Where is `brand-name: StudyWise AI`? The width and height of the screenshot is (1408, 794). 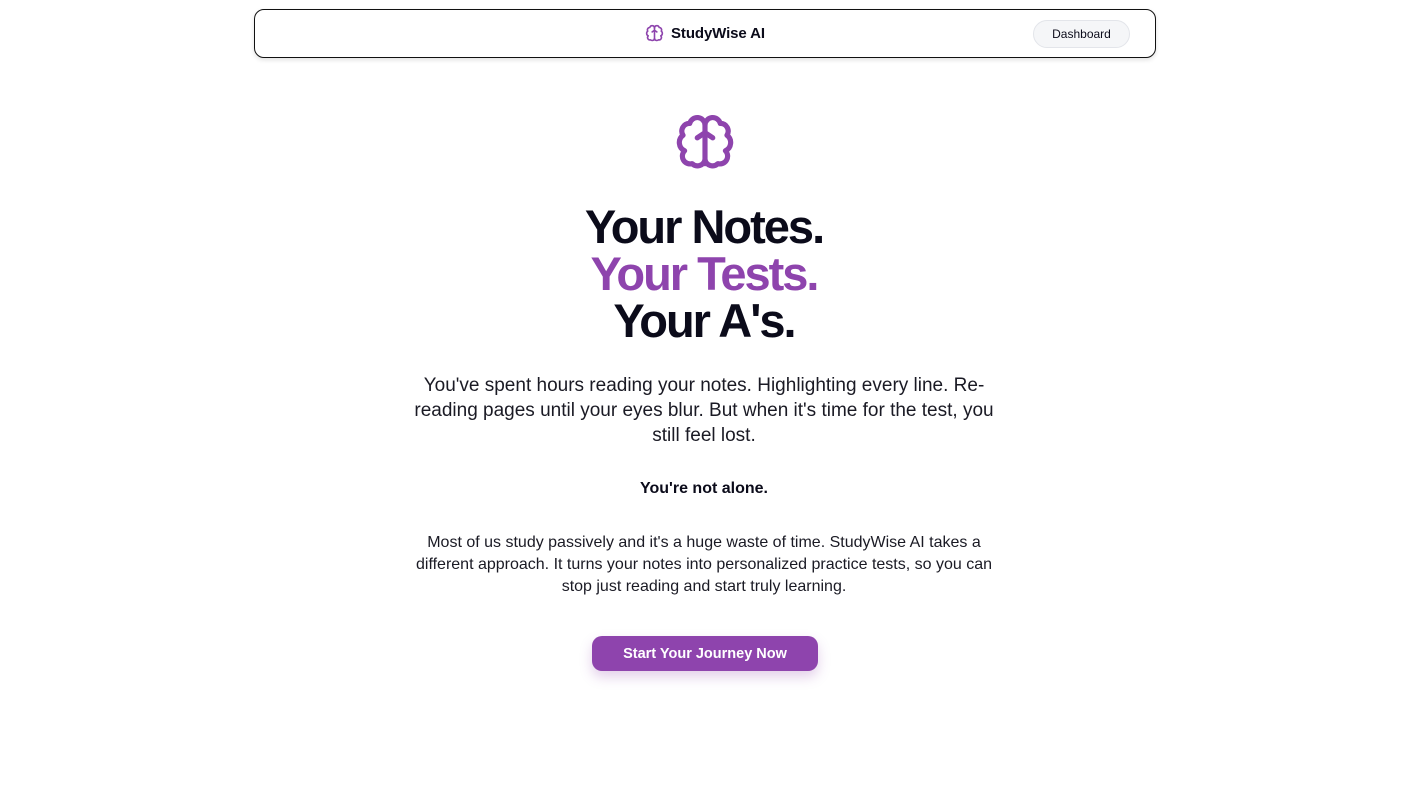 brand-name: StudyWise AI is located at coordinates (718, 33).